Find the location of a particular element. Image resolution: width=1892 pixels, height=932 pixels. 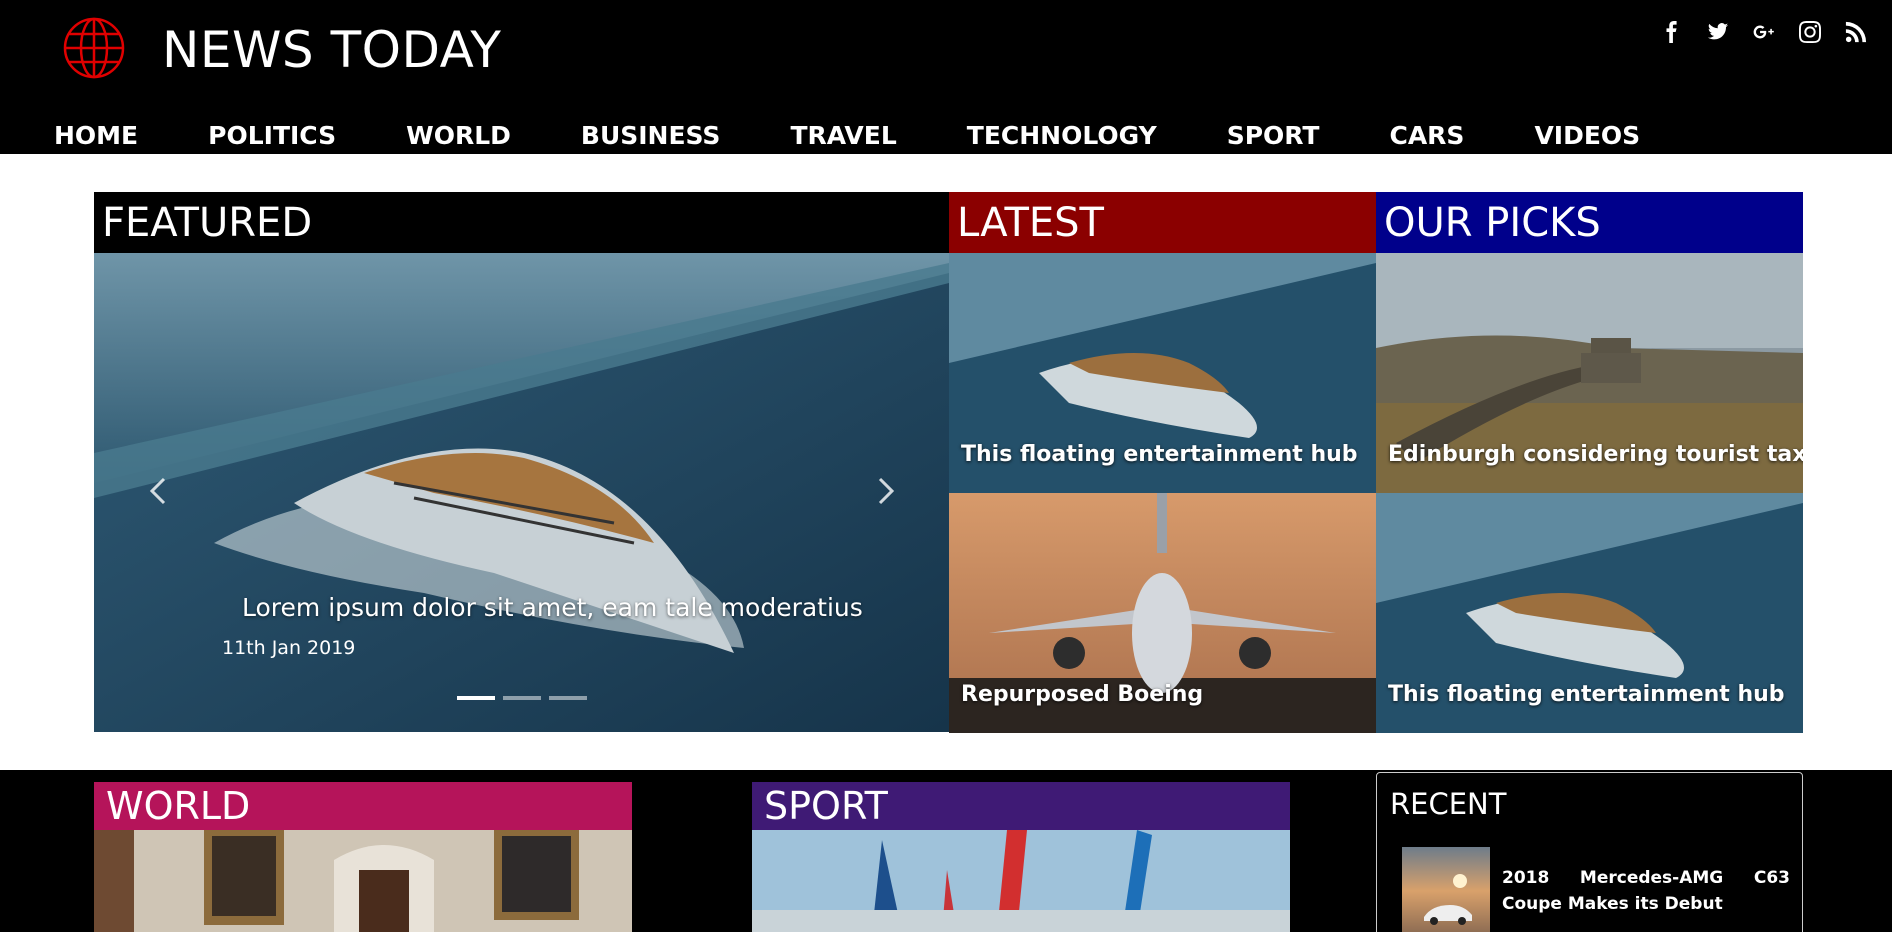

carousel-prev-button is located at coordinates (158, 491).